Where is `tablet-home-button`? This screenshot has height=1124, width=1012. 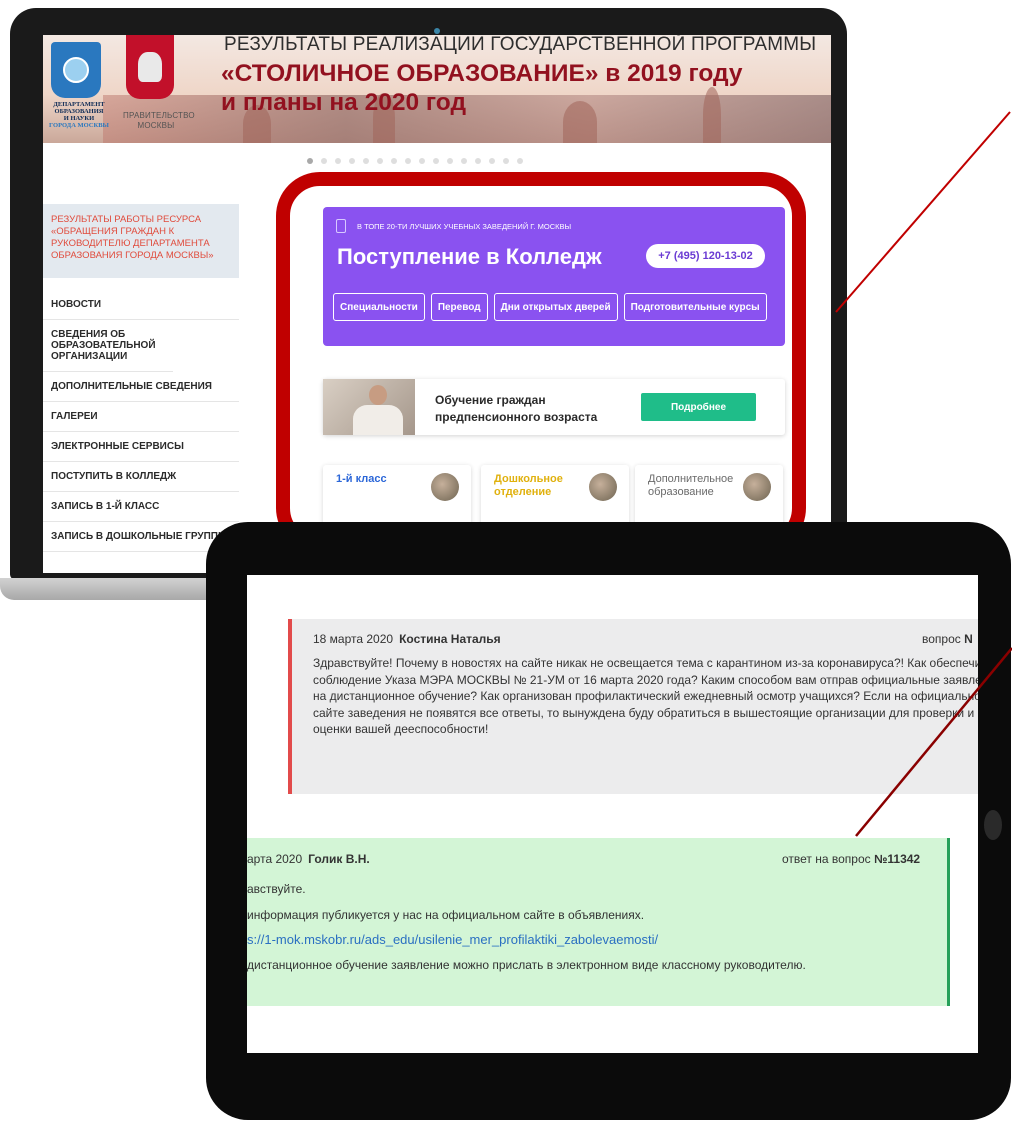 tablet-home-button is located at coordinates (993, 825).